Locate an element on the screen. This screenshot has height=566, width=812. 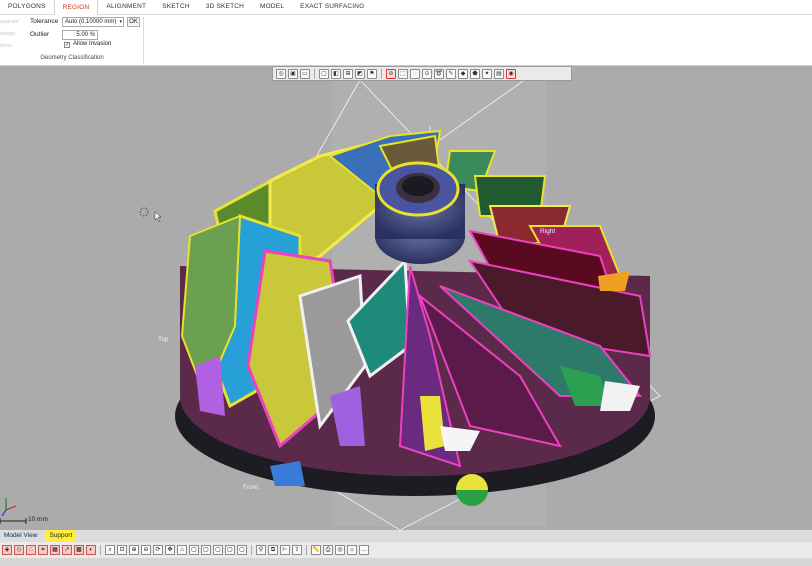
points-icon: ∴ is located at coordinates (31, 550).